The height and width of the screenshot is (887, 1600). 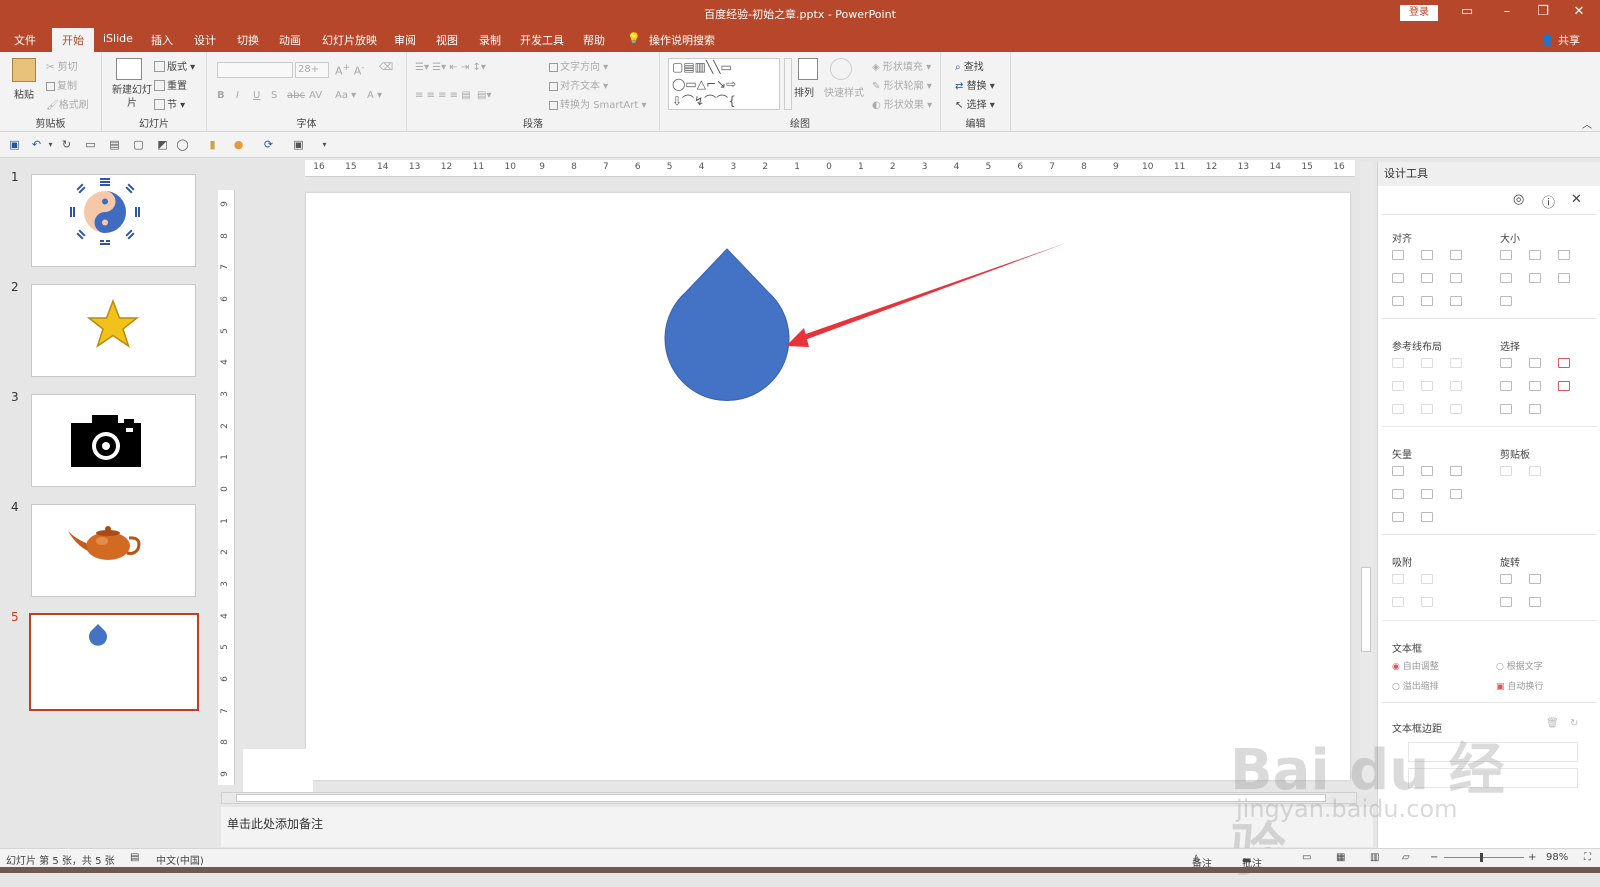 What do you see at coordinates (1507, 13) in the screenshot?
I see `minimize-button: –` at bounding box center [1507, 13].